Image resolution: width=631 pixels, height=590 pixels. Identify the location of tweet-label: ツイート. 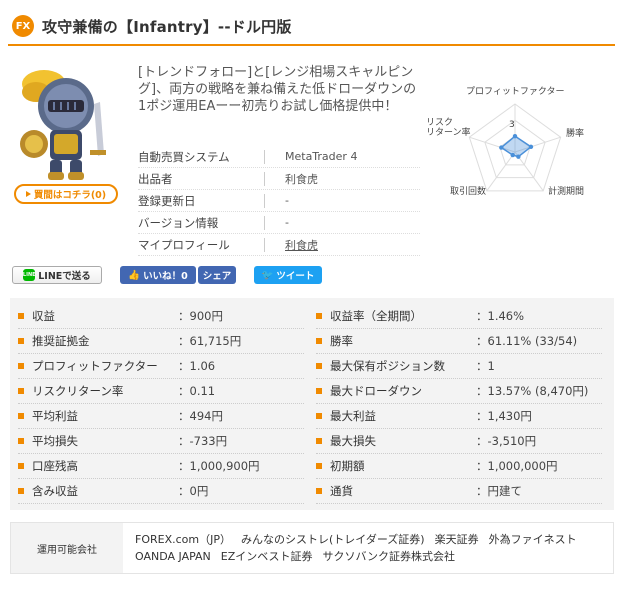
(295, 276).